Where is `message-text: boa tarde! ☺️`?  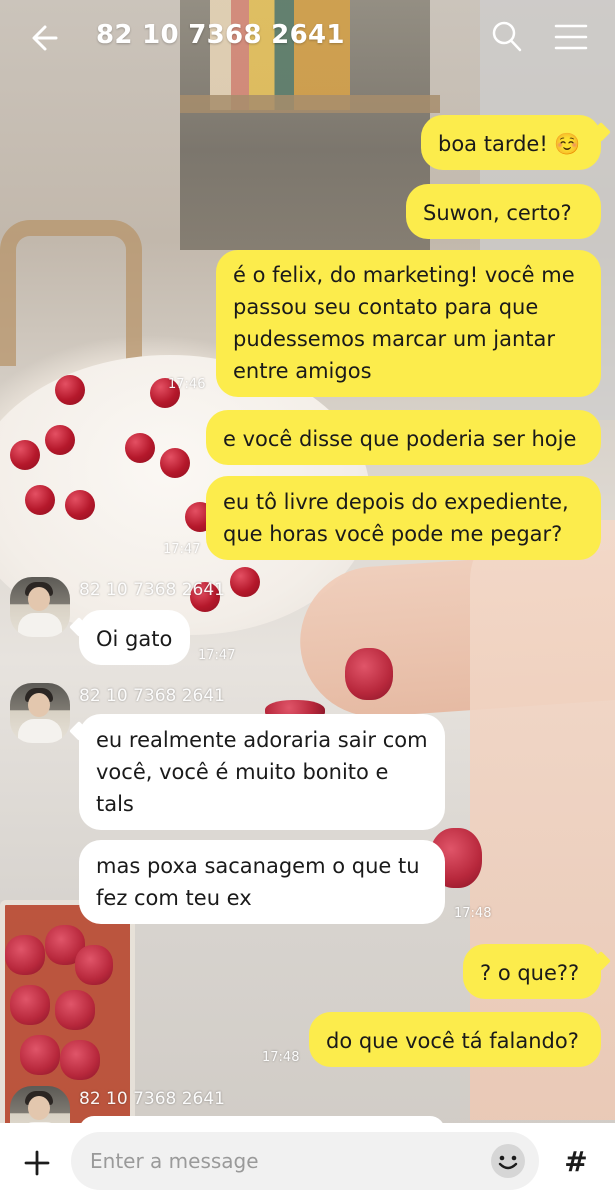
message-text: boa tarde! ☺️ is located at coordinates (509, 144).